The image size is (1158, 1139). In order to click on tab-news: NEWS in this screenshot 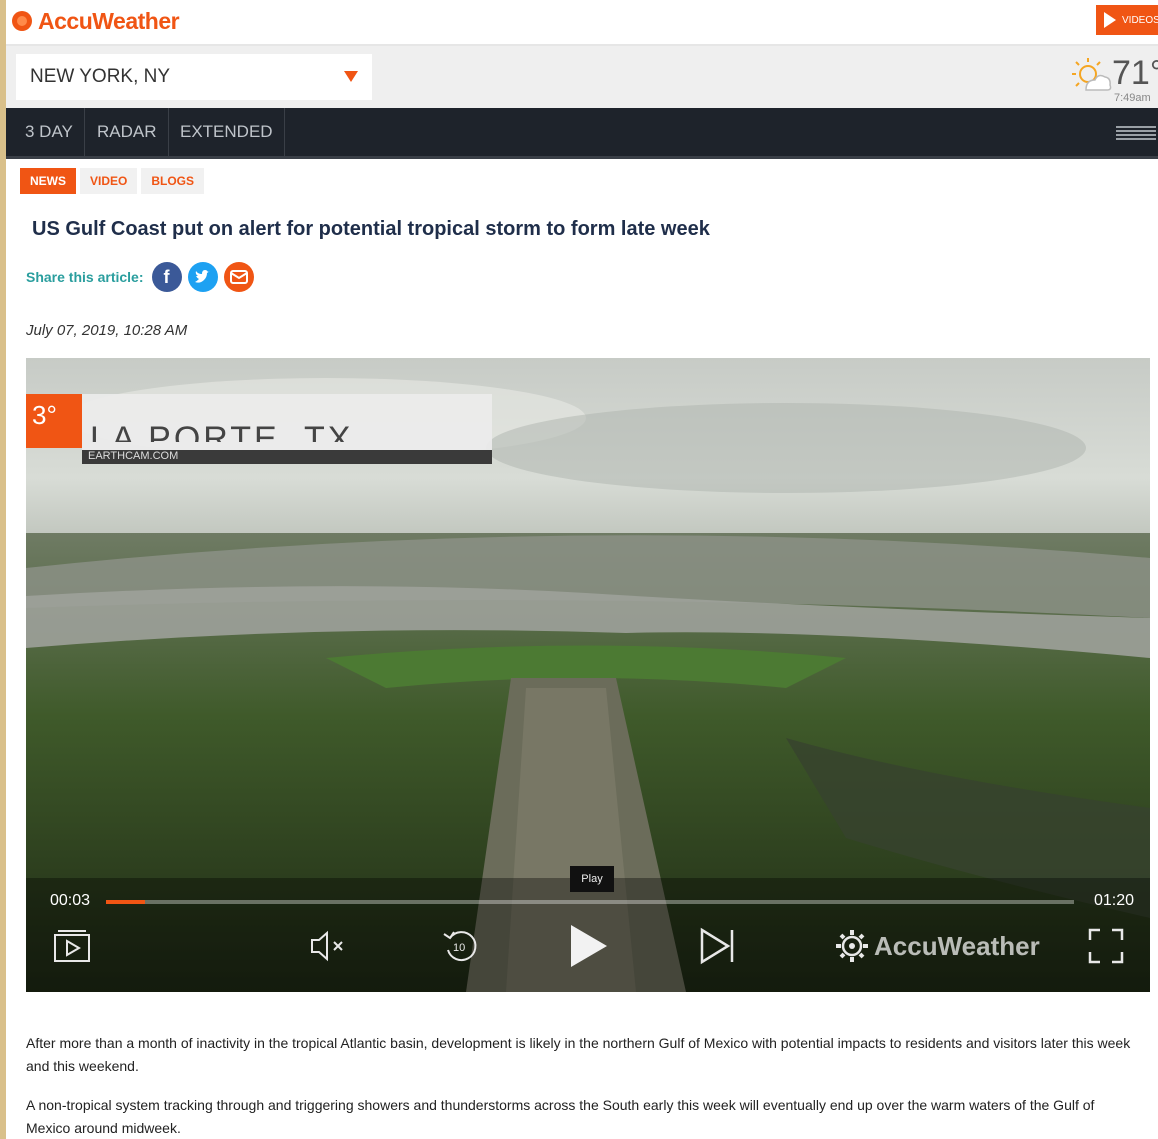, I will do `click(48, 181)`.